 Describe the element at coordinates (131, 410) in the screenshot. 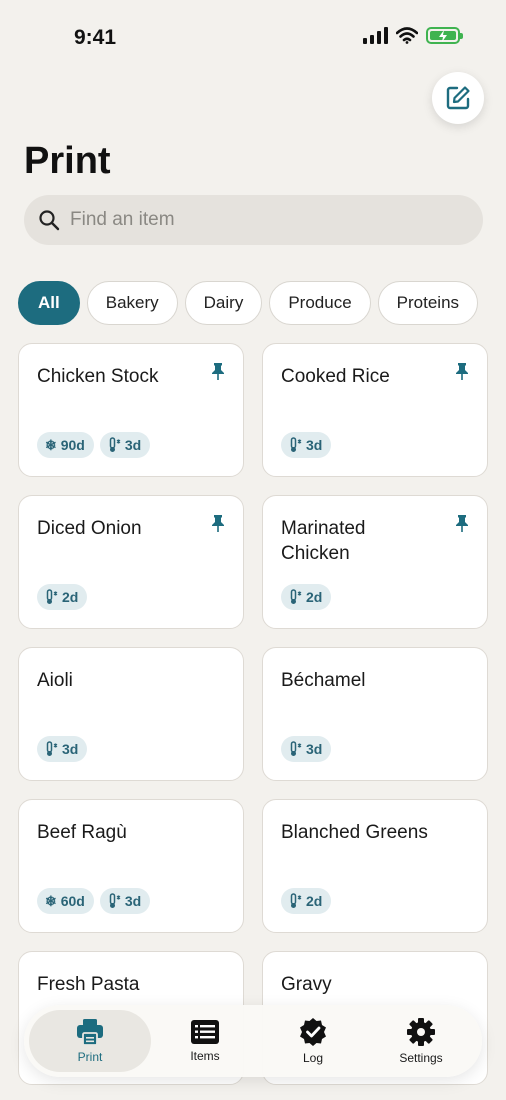

I see `item-card-chicken-stock: Chicken Stock ❄ 90d 3d` at that location.